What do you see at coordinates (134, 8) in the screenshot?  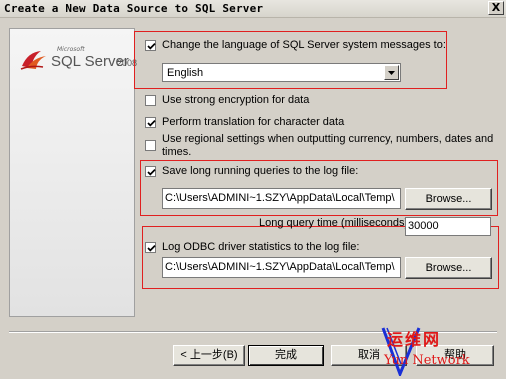 I see `window-title: Create a New Data Source to SQL Server` at bounding box center [134, 8].